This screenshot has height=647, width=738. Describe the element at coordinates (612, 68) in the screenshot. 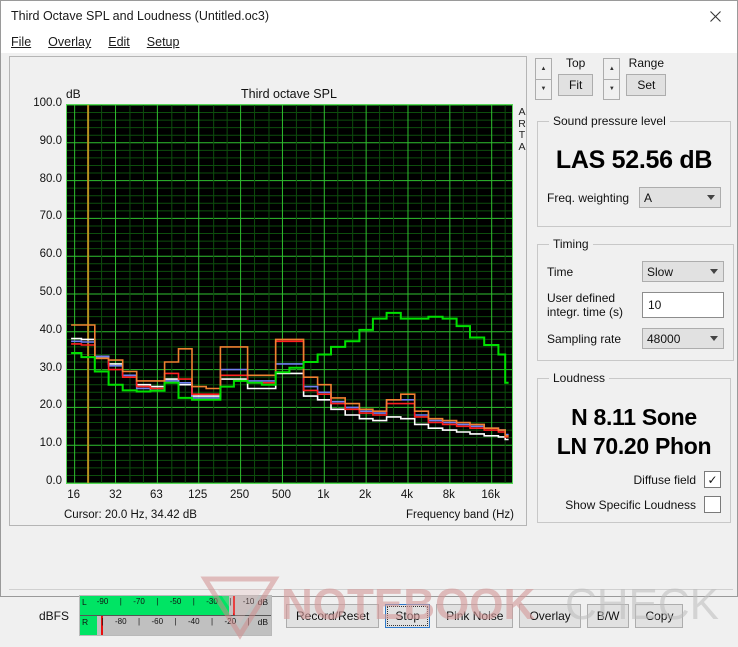

I see `range-up-icon: ▲` at that location.